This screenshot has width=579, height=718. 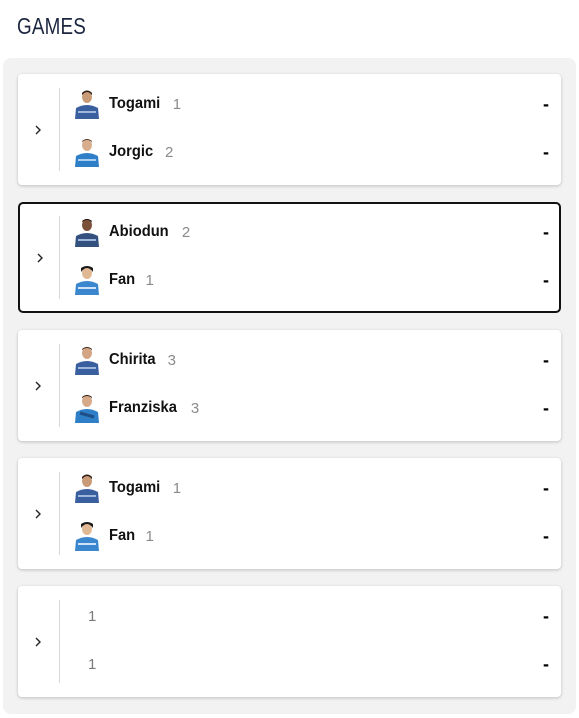 What do you see at coordinates (143, 407) in the screenshot?
I see `player-name: Franziska` at bounding box center [143, 407].